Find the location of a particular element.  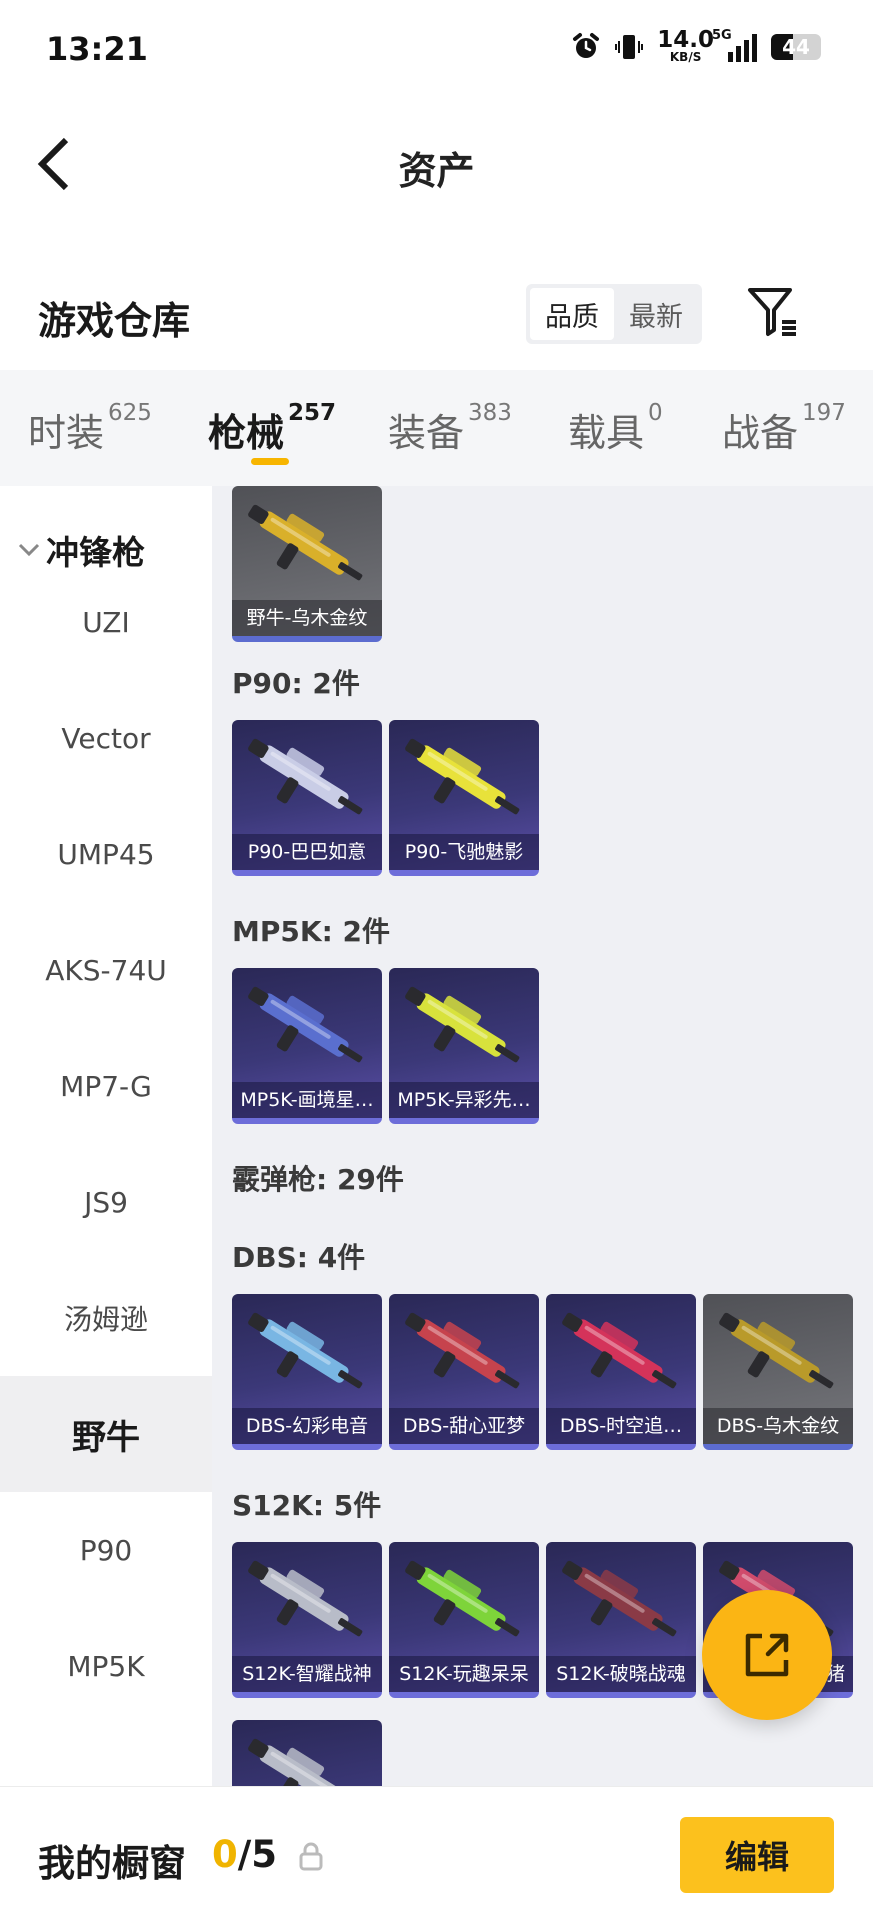

tab-fashion: 时装 625 is located at coordinates (90, 428).